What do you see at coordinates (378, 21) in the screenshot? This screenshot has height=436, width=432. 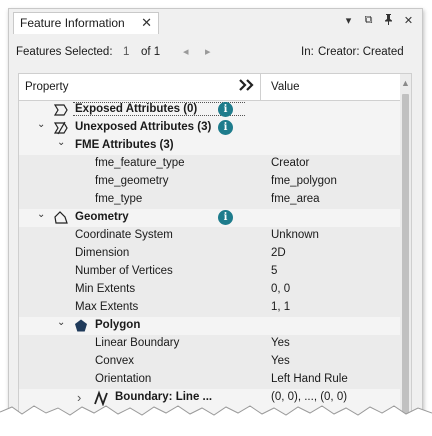 I see `window-controls: ▾ ⧉ ✕` at bounding box center [378, 21].